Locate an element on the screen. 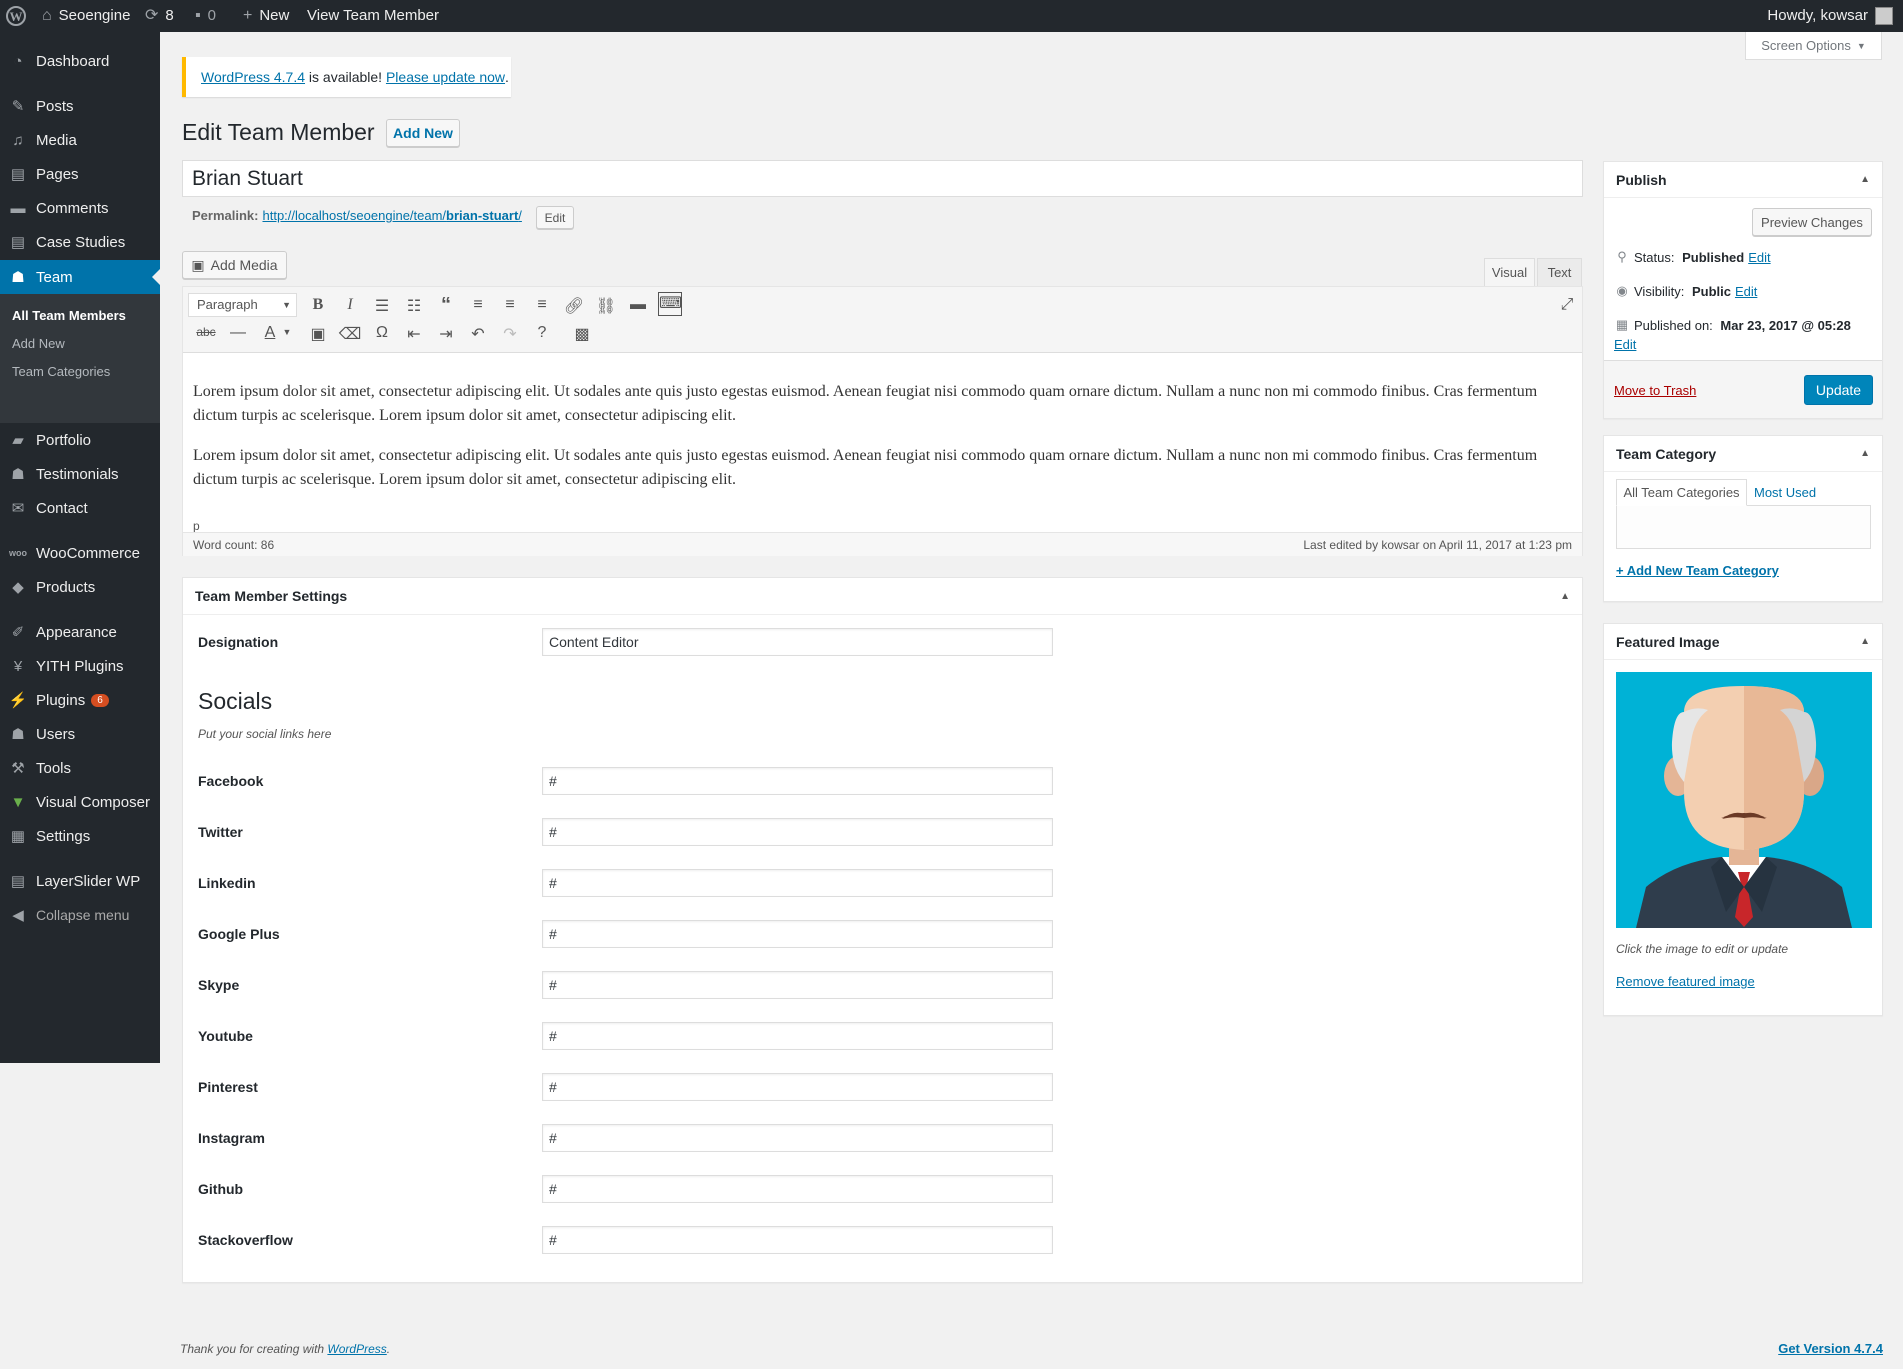 Image resolution: width=1903 pixels, height=1369 pixels. link-icon: 🔗︎ is located at coordinates (574, 306).